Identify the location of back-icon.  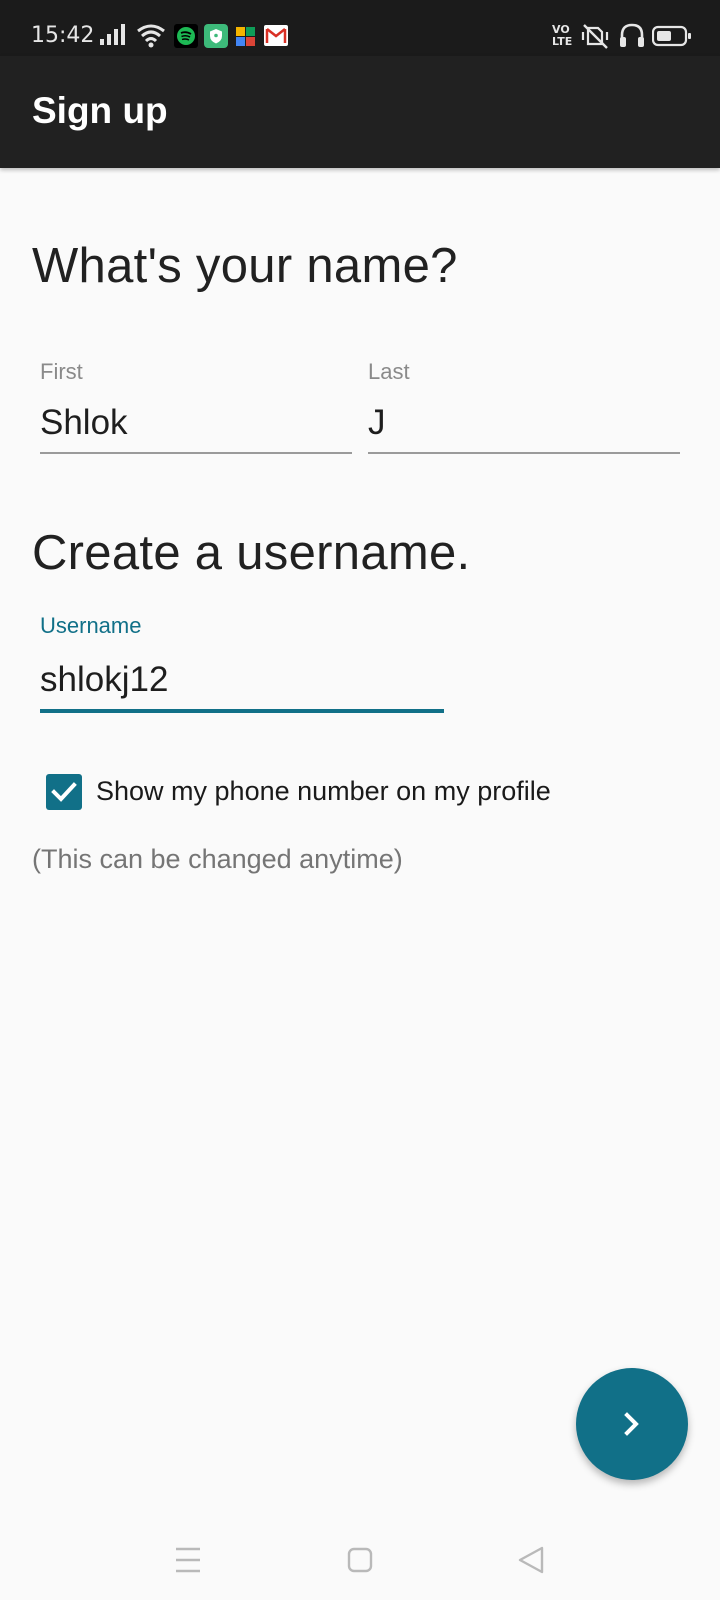
(531, 1560).